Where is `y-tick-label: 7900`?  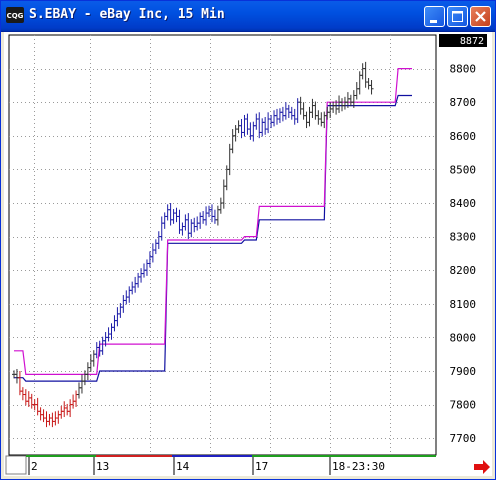 y-tick-label: 7900 is located at coordinates (463, 371).